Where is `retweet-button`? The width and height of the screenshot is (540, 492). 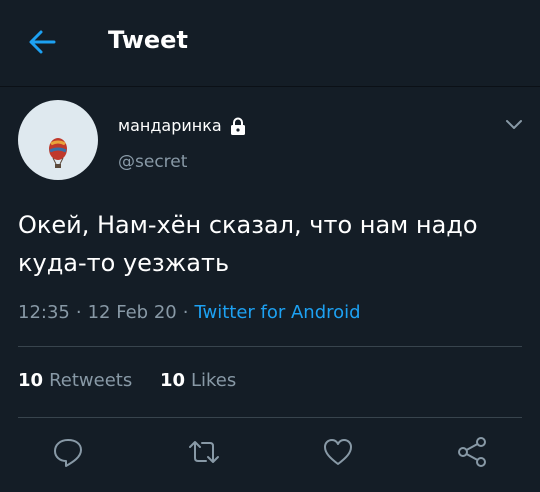
retweet-button is located at coordinates (204, 452).